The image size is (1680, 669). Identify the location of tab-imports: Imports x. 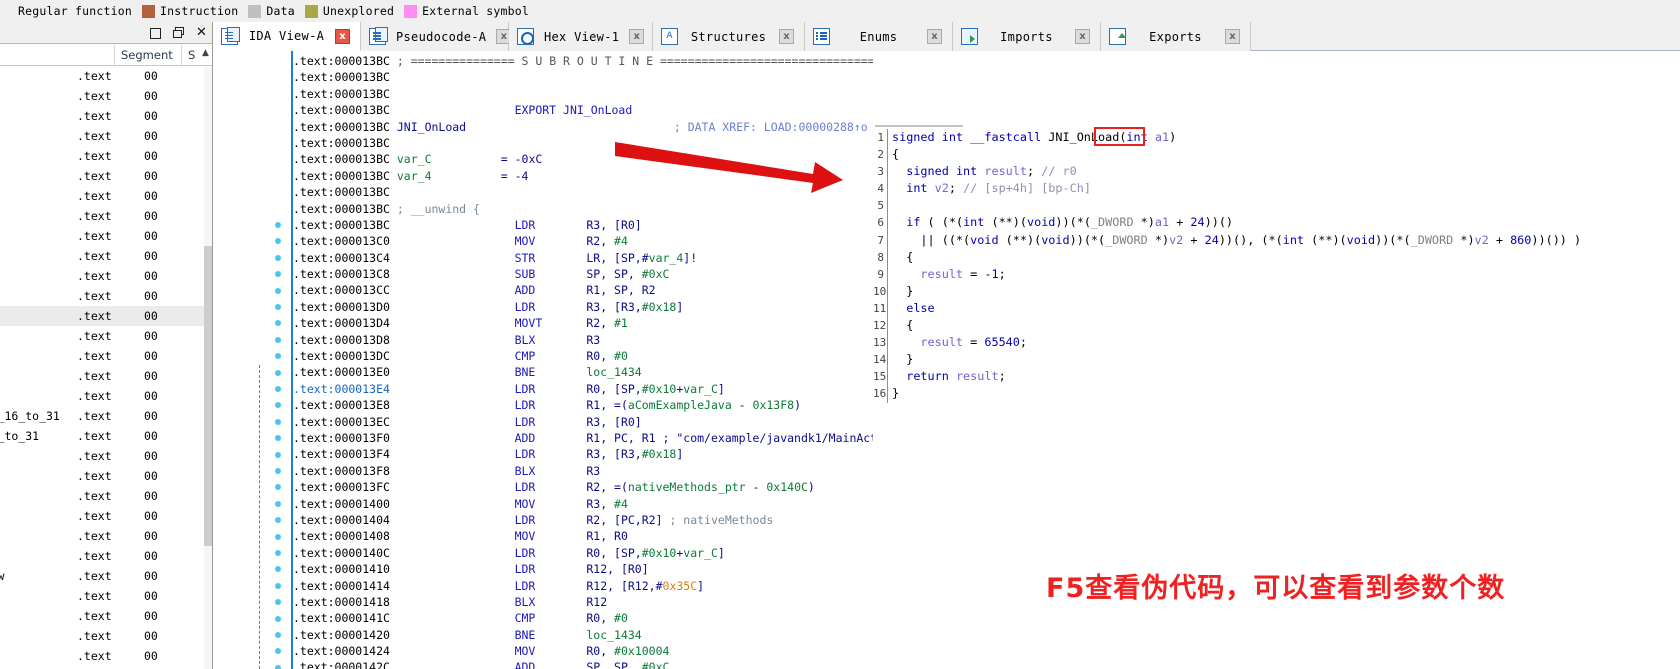
(1027, 36).